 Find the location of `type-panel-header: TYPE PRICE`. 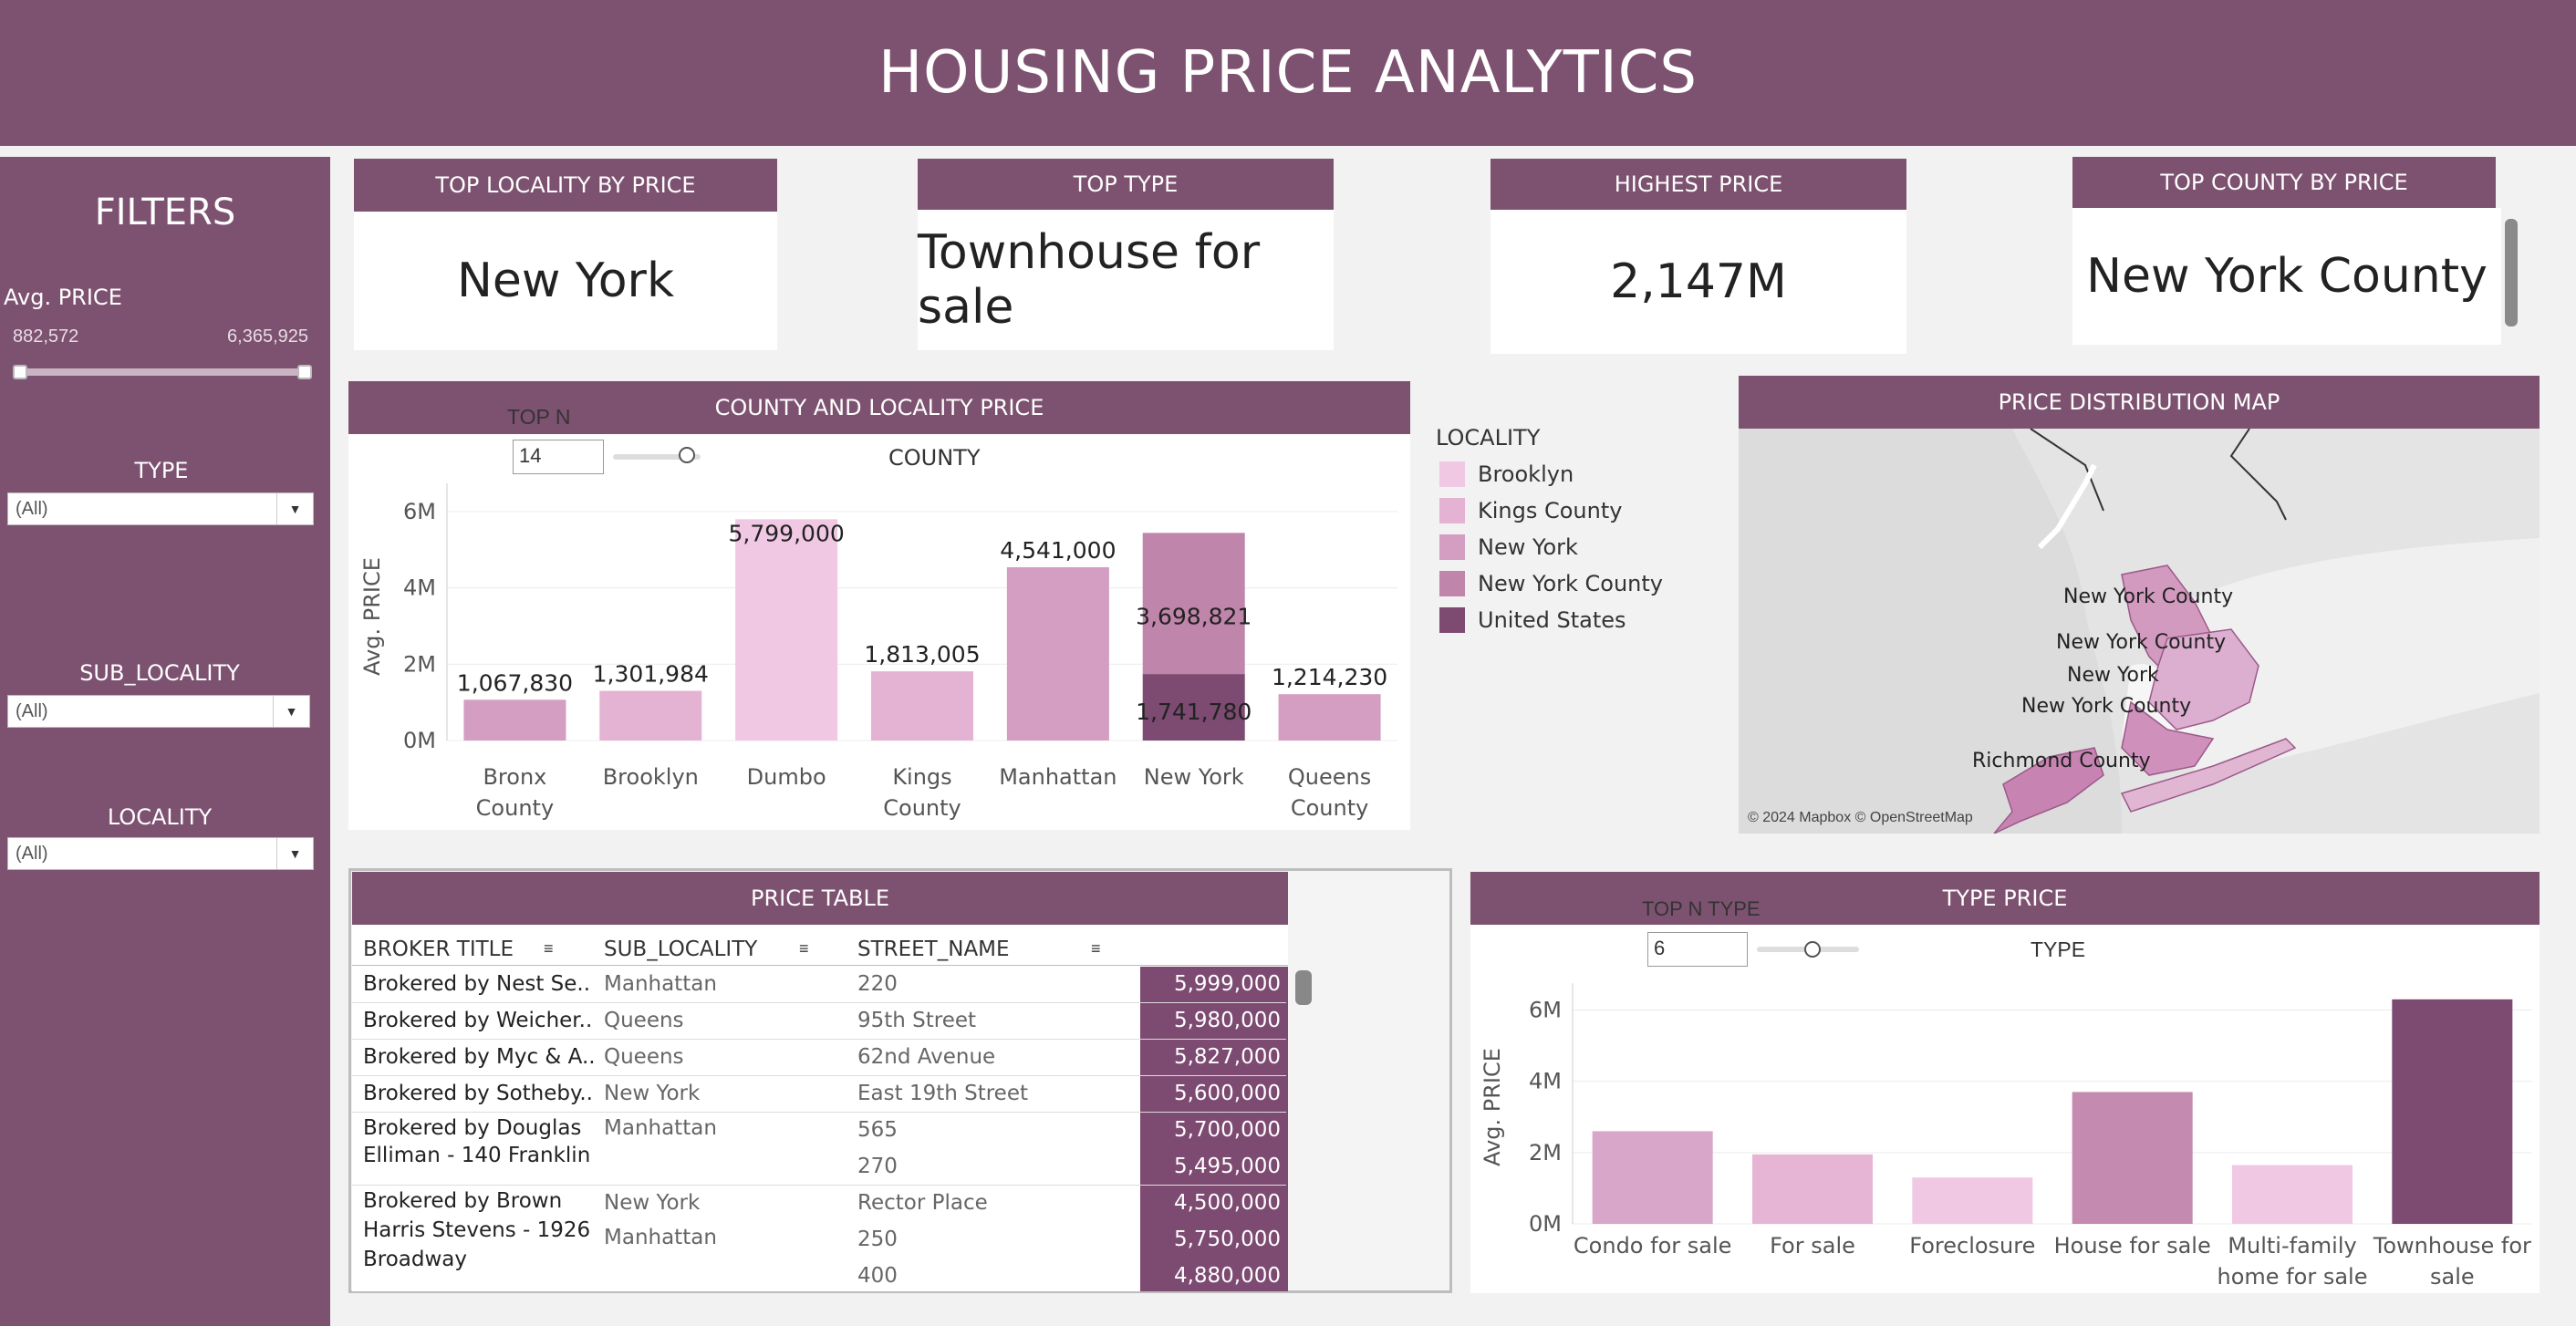

type-panel-header: TYPE PRICE is located at coordinates (2005, 899).